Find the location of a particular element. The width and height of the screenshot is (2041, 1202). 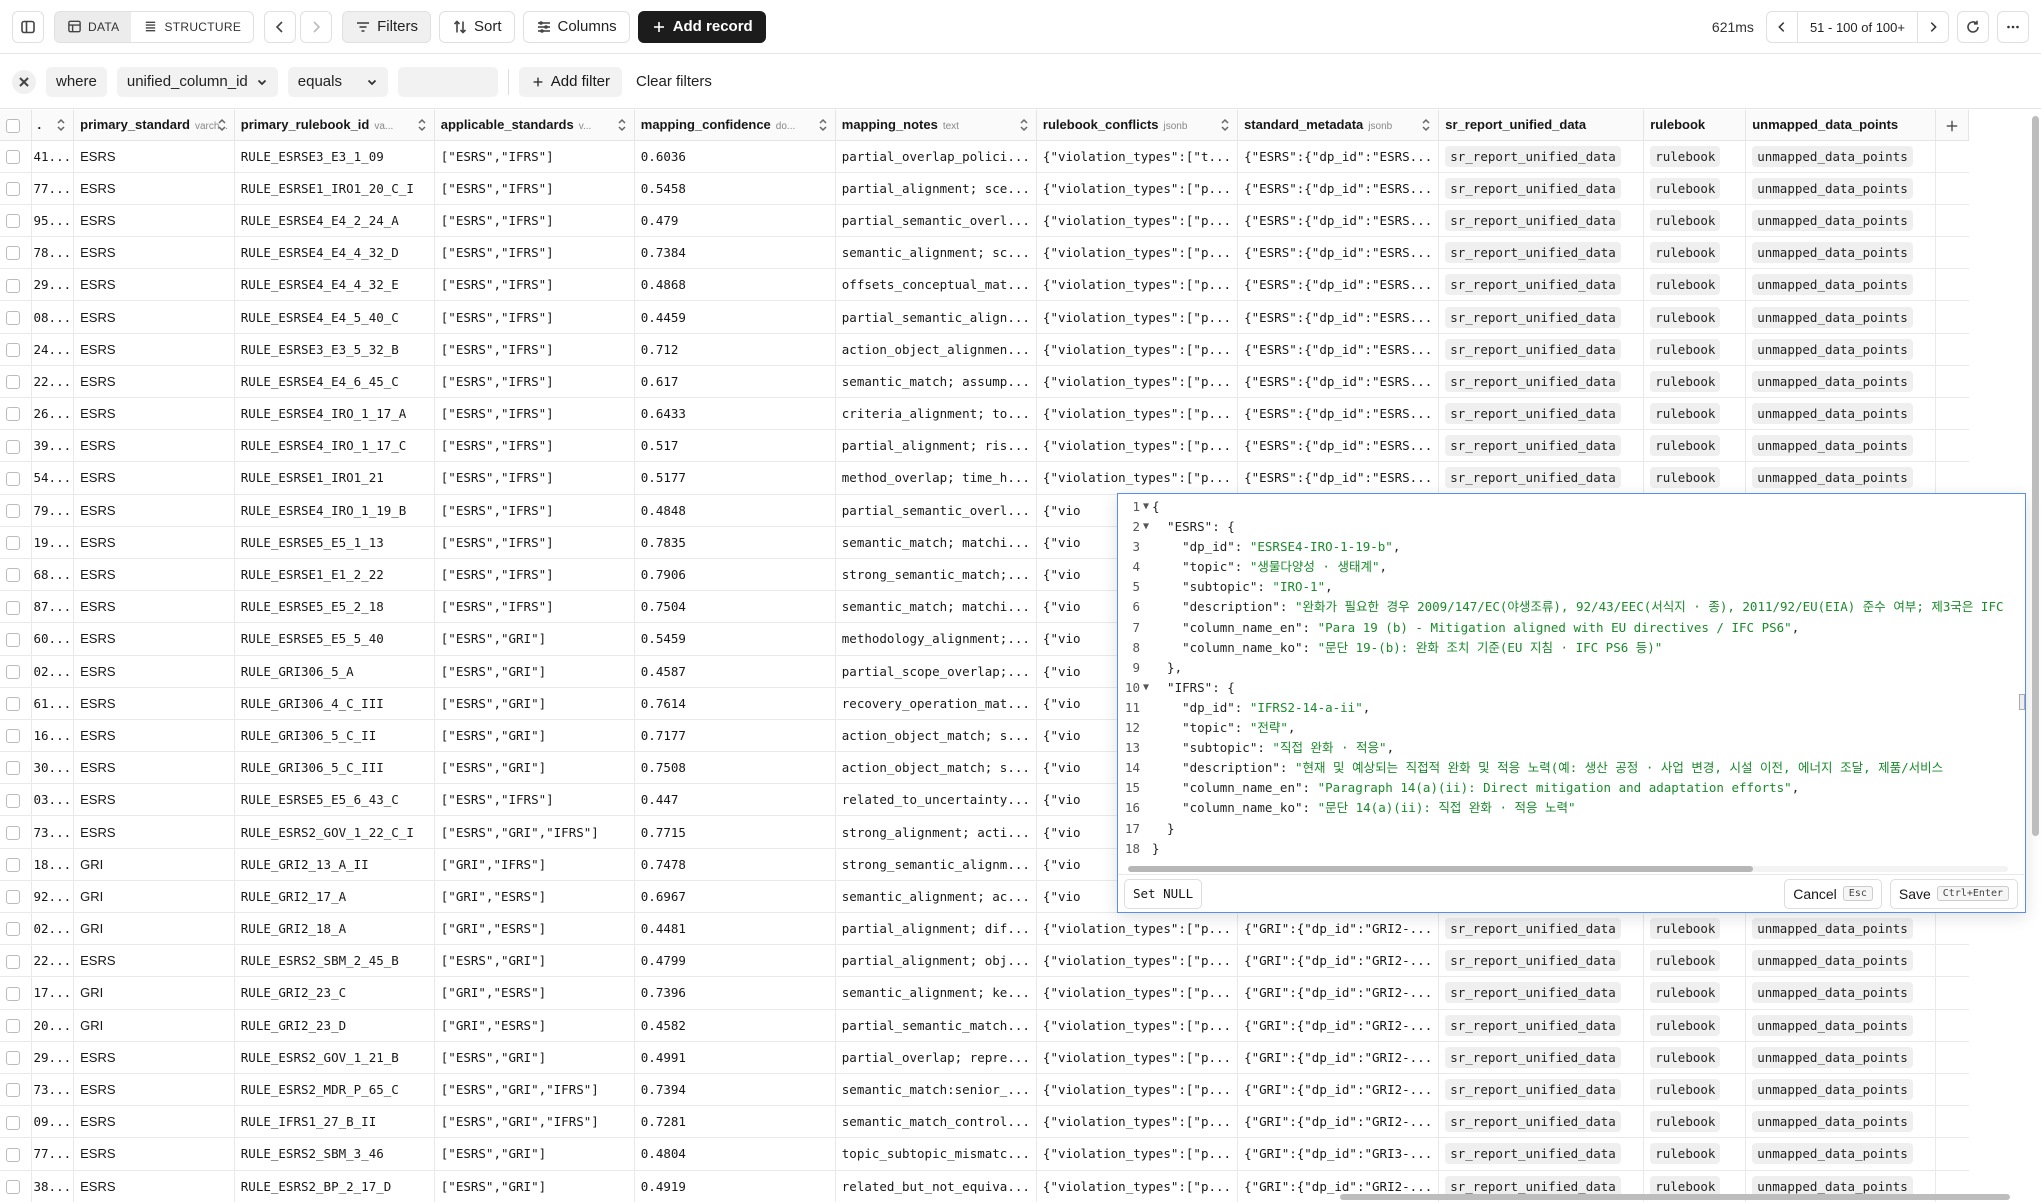

primary-rulebook-id-cell: RULE_ESRSE3_E3_1_09 is located at coordinates (334, 156).